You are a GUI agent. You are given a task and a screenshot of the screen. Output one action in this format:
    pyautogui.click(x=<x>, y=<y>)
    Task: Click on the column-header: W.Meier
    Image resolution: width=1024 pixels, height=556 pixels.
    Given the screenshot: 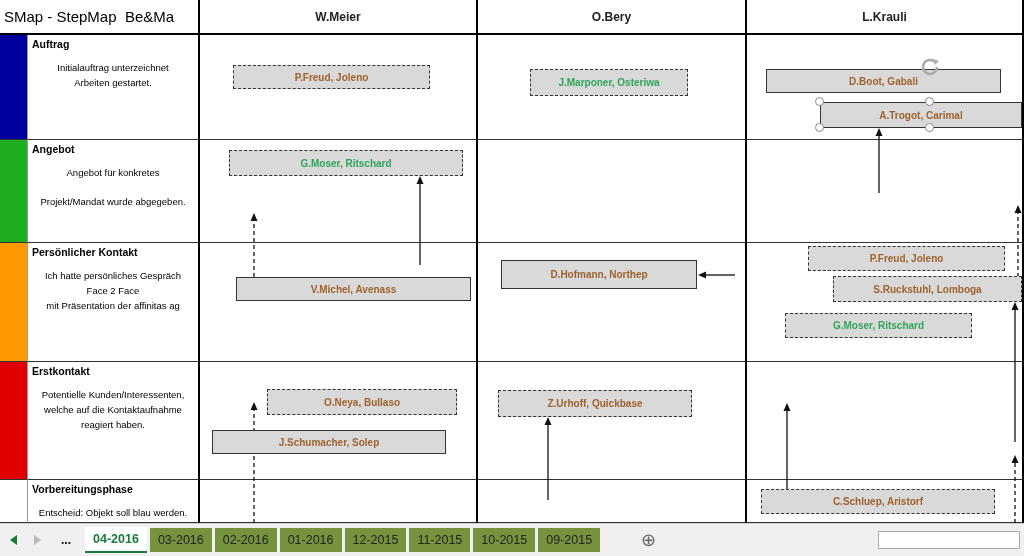 What is the action you would take?
    pyautogui.click(x=339, y=17)
    